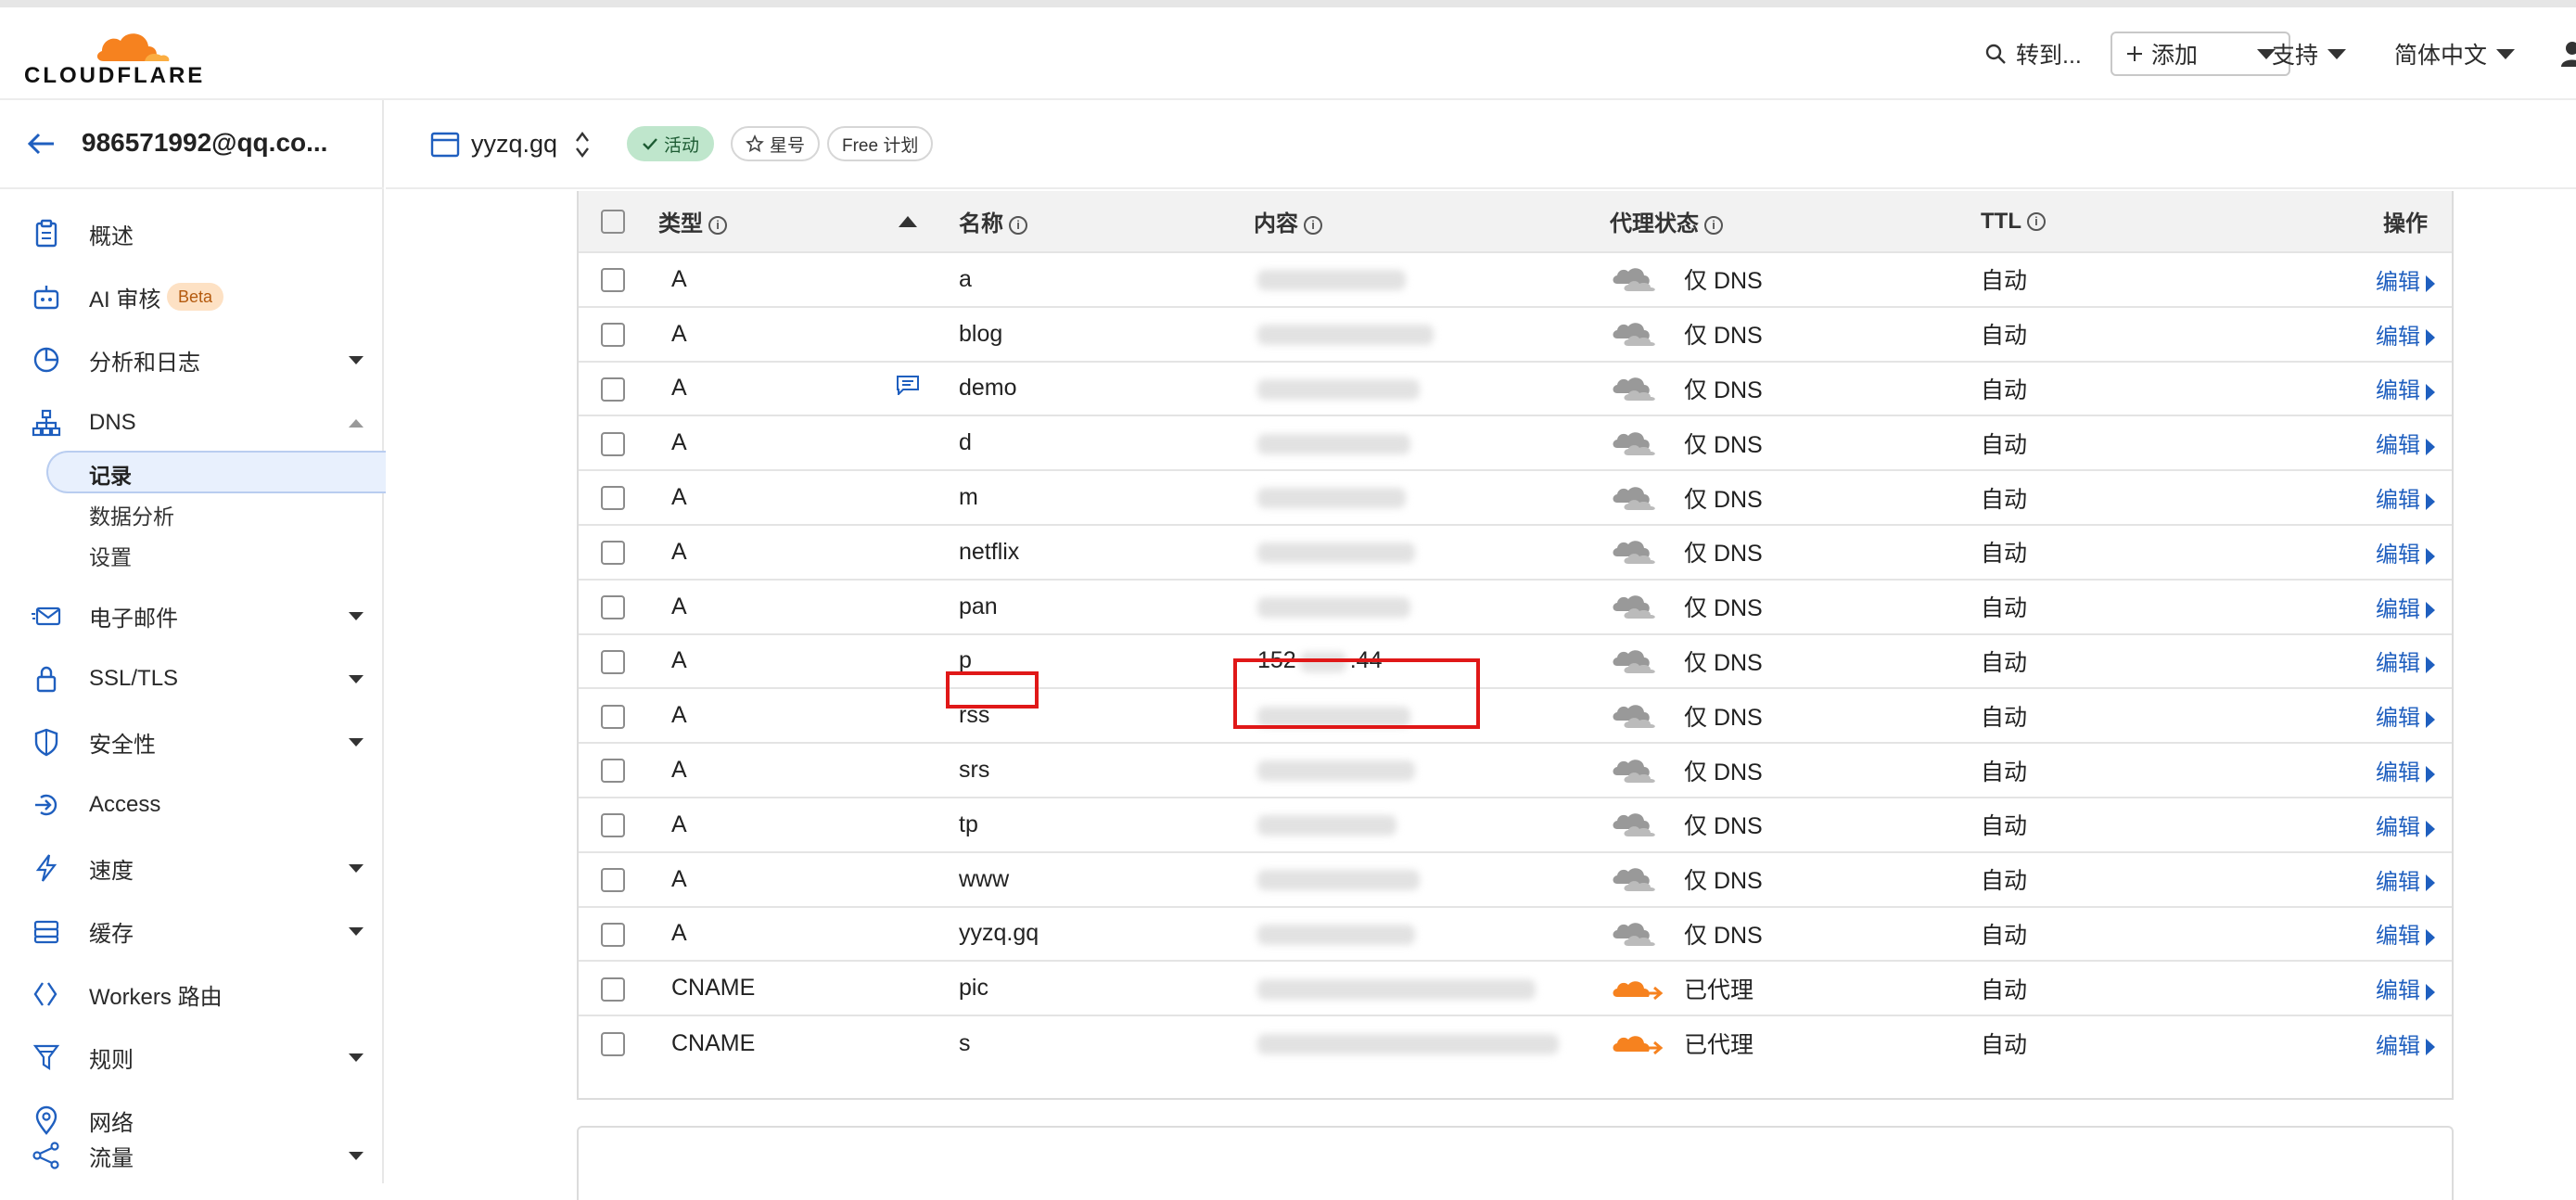  Describe the element at coordinates (192, 423) in the screenshot. I see `sidebar-item-dns: DNS` at that location.